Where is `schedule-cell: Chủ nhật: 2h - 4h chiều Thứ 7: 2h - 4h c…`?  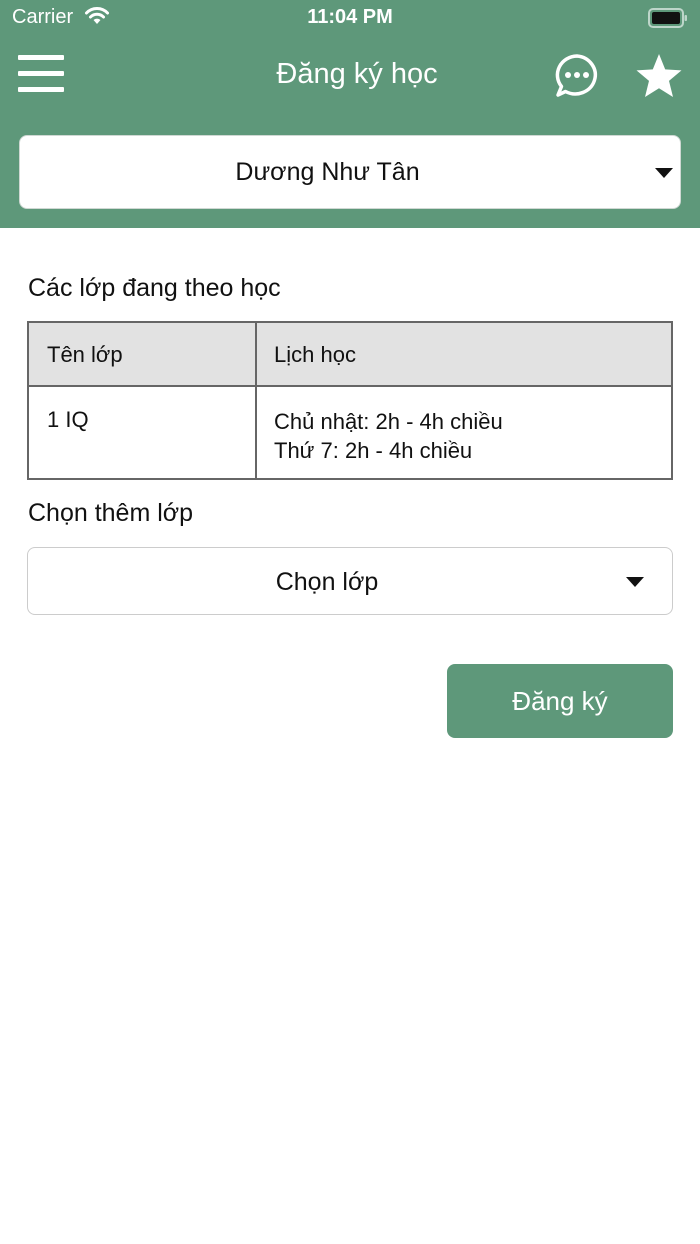 schedule-cell: Chủ nhật: 2h - 4h chiều Thứ 7: 2h - 4h c… is located at coordinates (388, 436).